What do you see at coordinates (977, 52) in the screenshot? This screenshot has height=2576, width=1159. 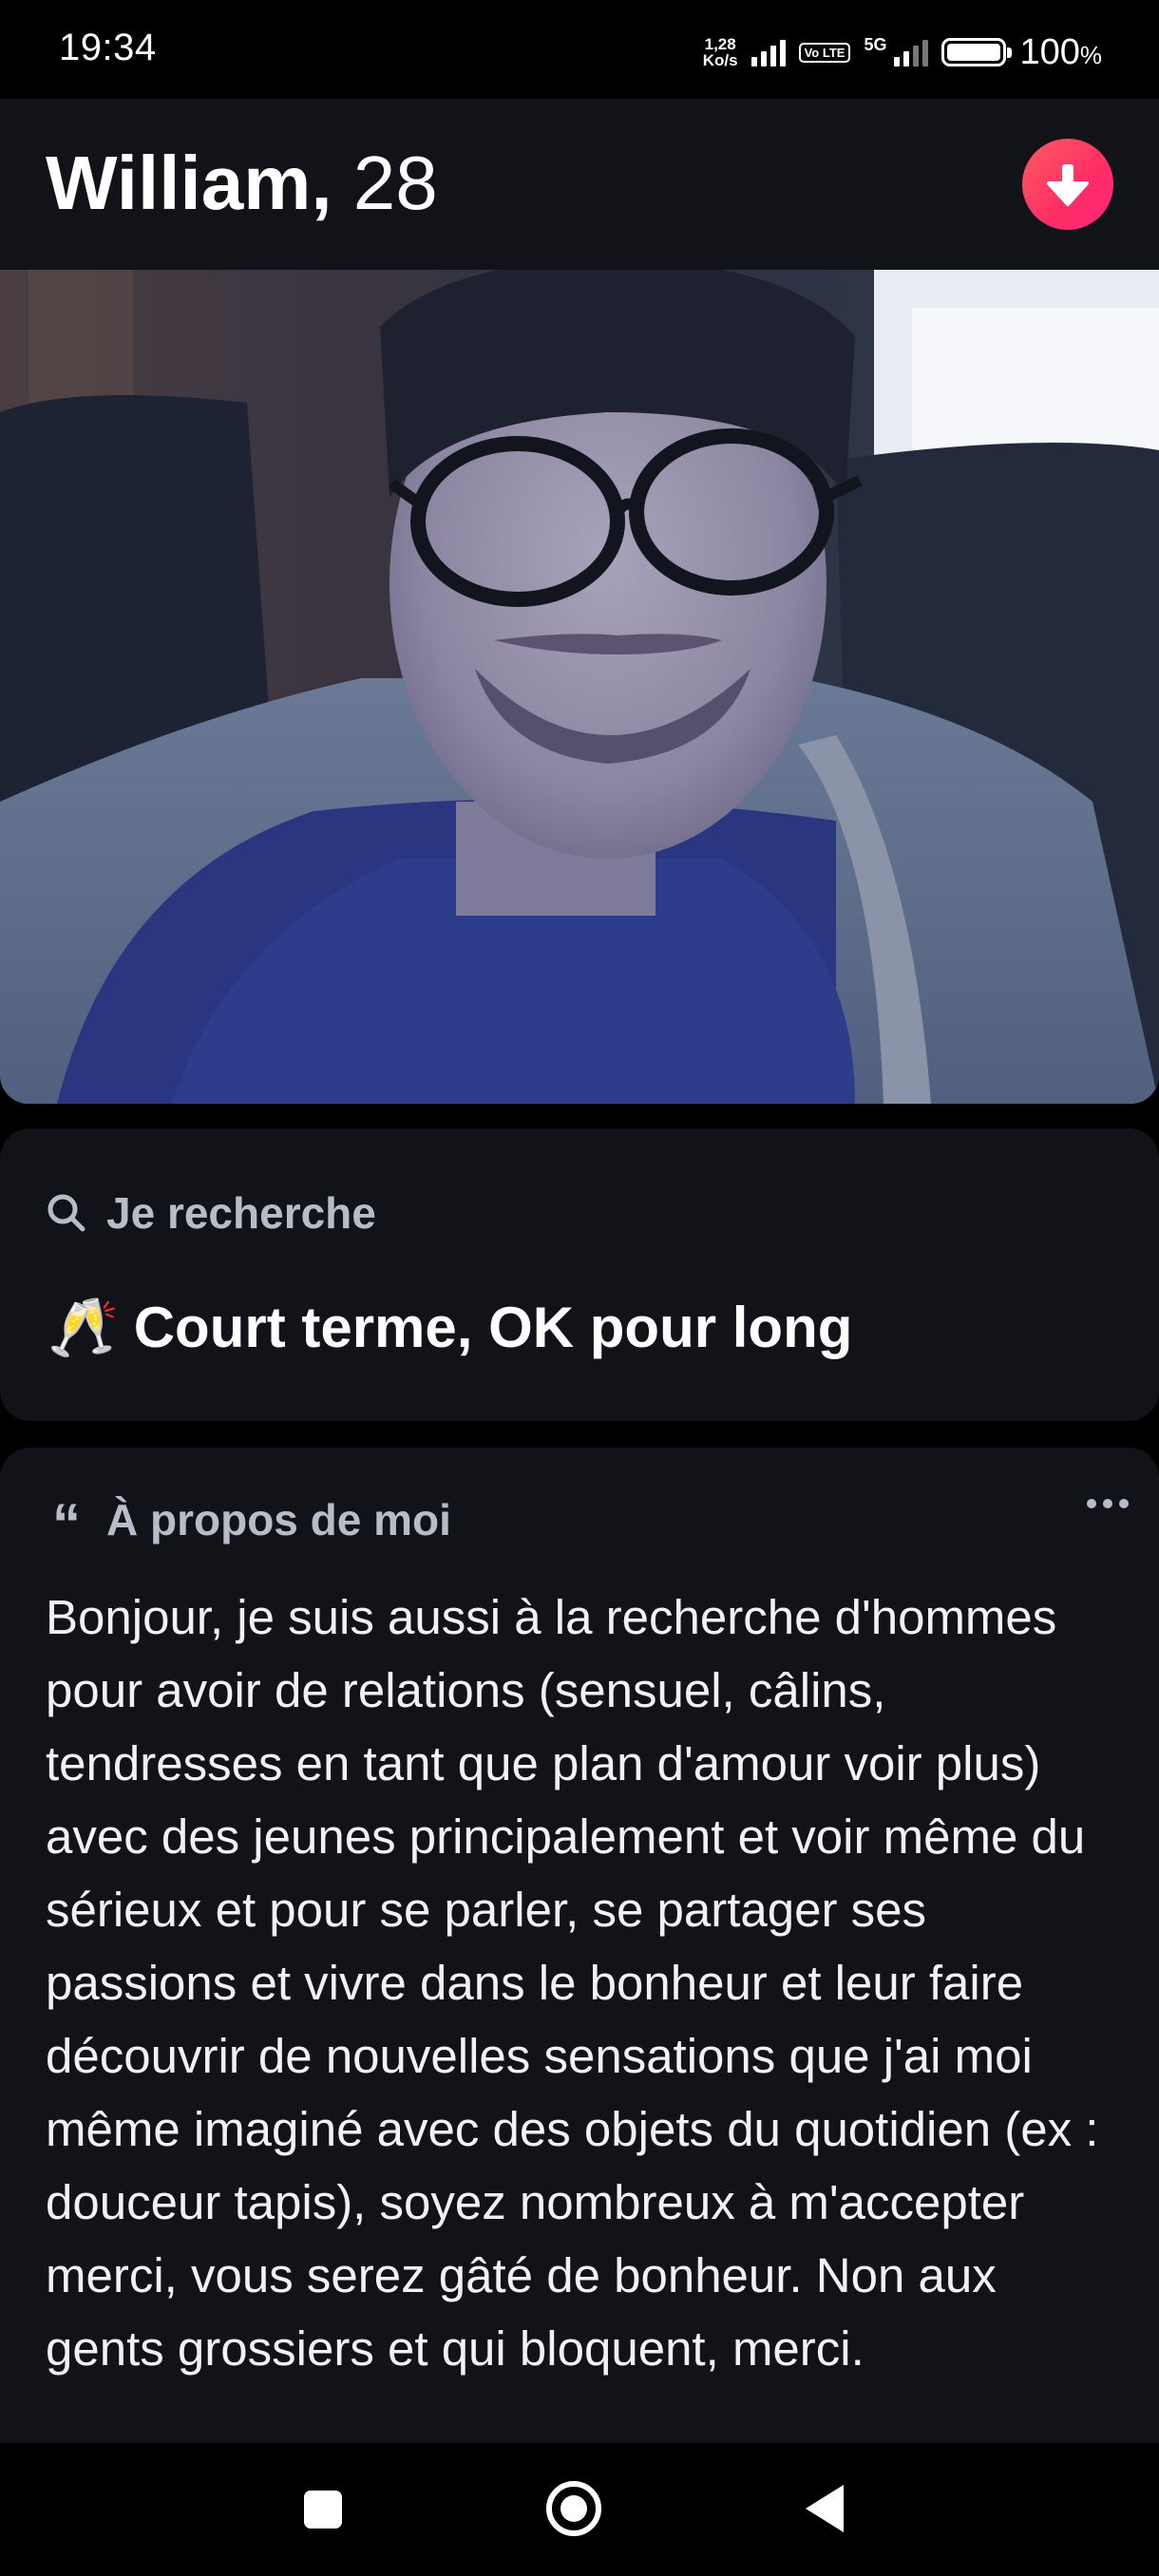 I see `battery-icon` at bounding box center [977, 52].